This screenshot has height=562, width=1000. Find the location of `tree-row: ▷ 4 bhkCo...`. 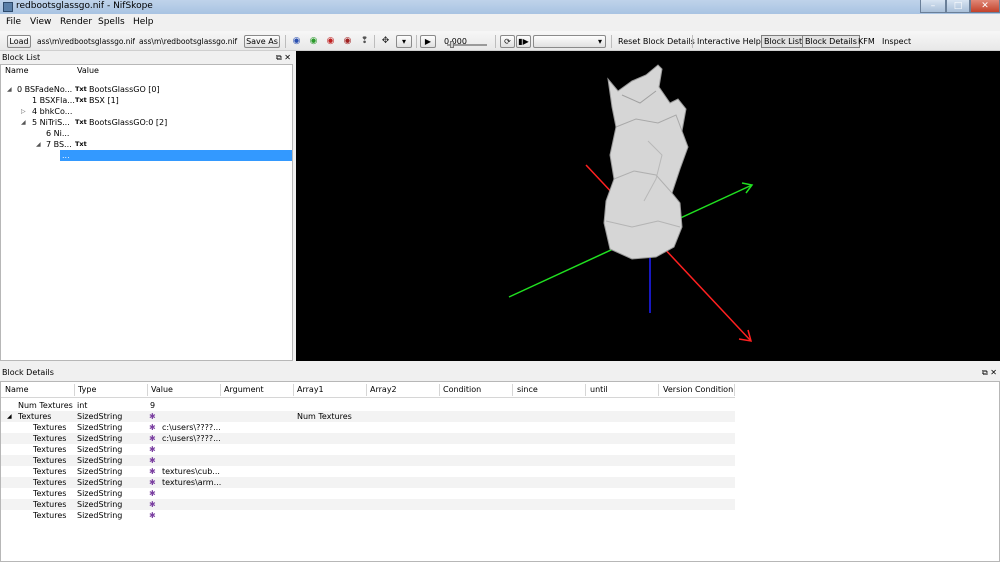

tree-row: ▷ 4 bhkCo... is located at coordinates (146, 111).